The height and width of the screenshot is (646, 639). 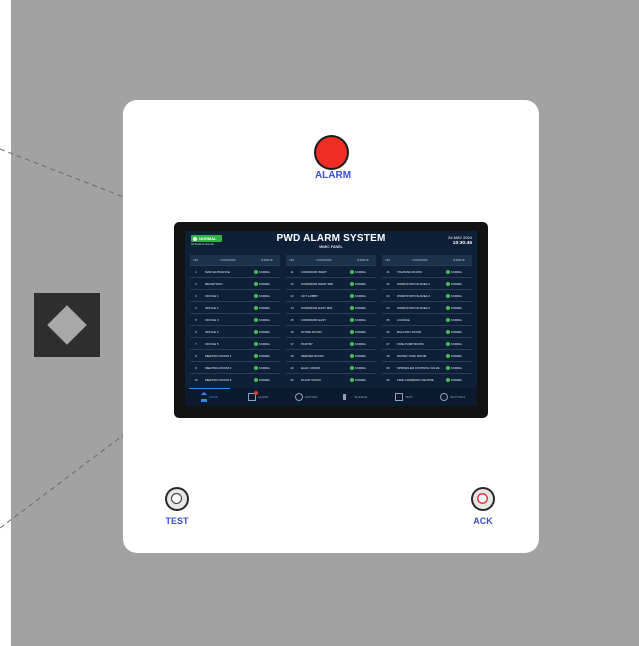 What do you see at coordinates (177, 499) in the screenshot?
I see `test-button` at bounding box center [177, 499].